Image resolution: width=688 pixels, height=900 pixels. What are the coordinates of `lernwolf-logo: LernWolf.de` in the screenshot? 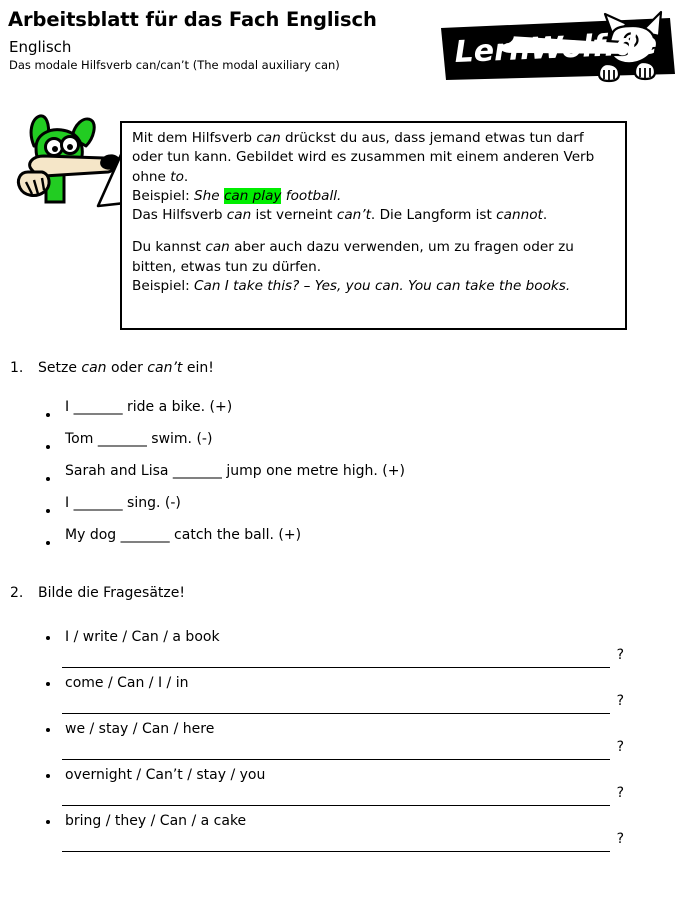 It's located at (559, 45).